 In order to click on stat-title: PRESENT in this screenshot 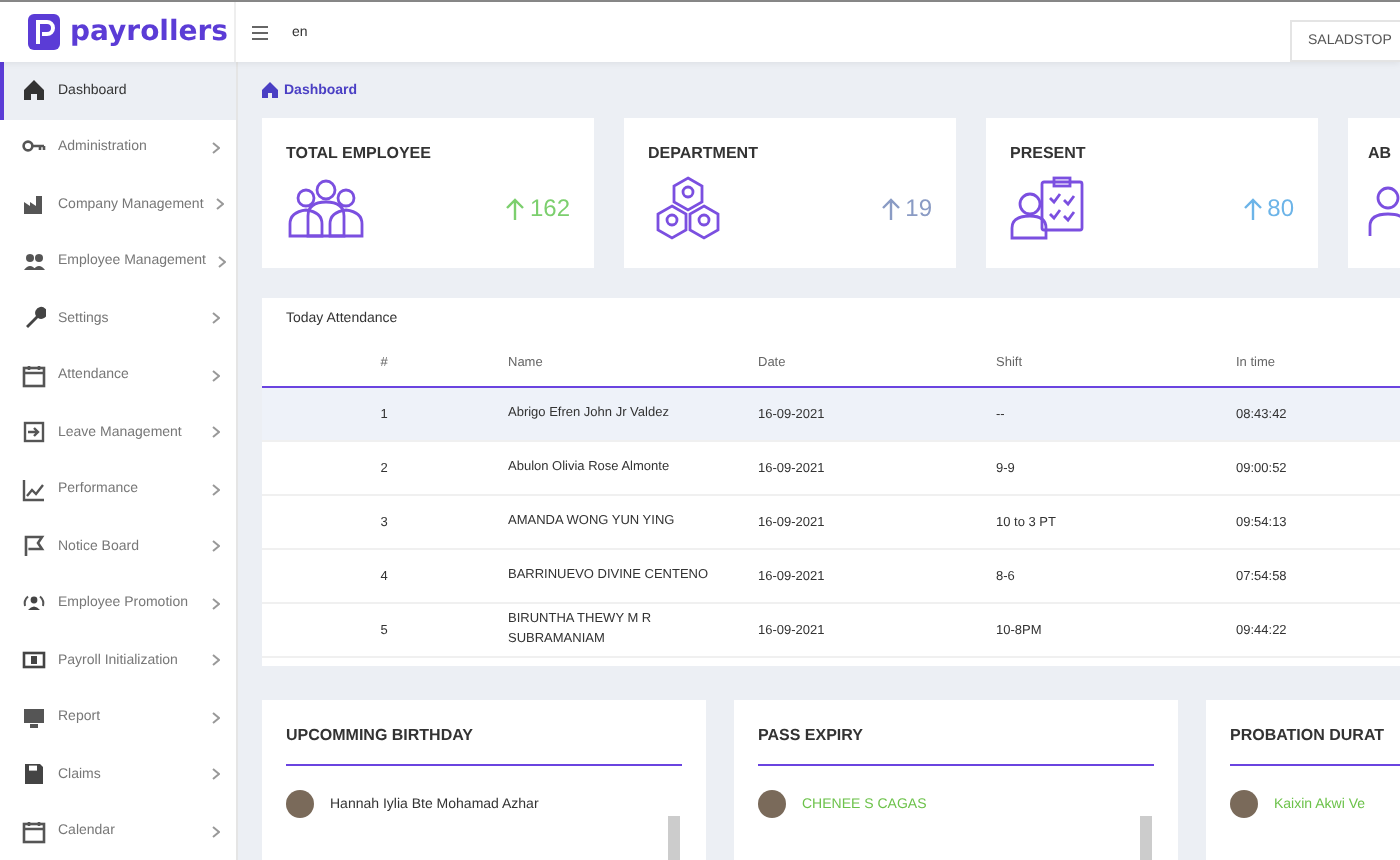, I will do `click(1049, 153)`.